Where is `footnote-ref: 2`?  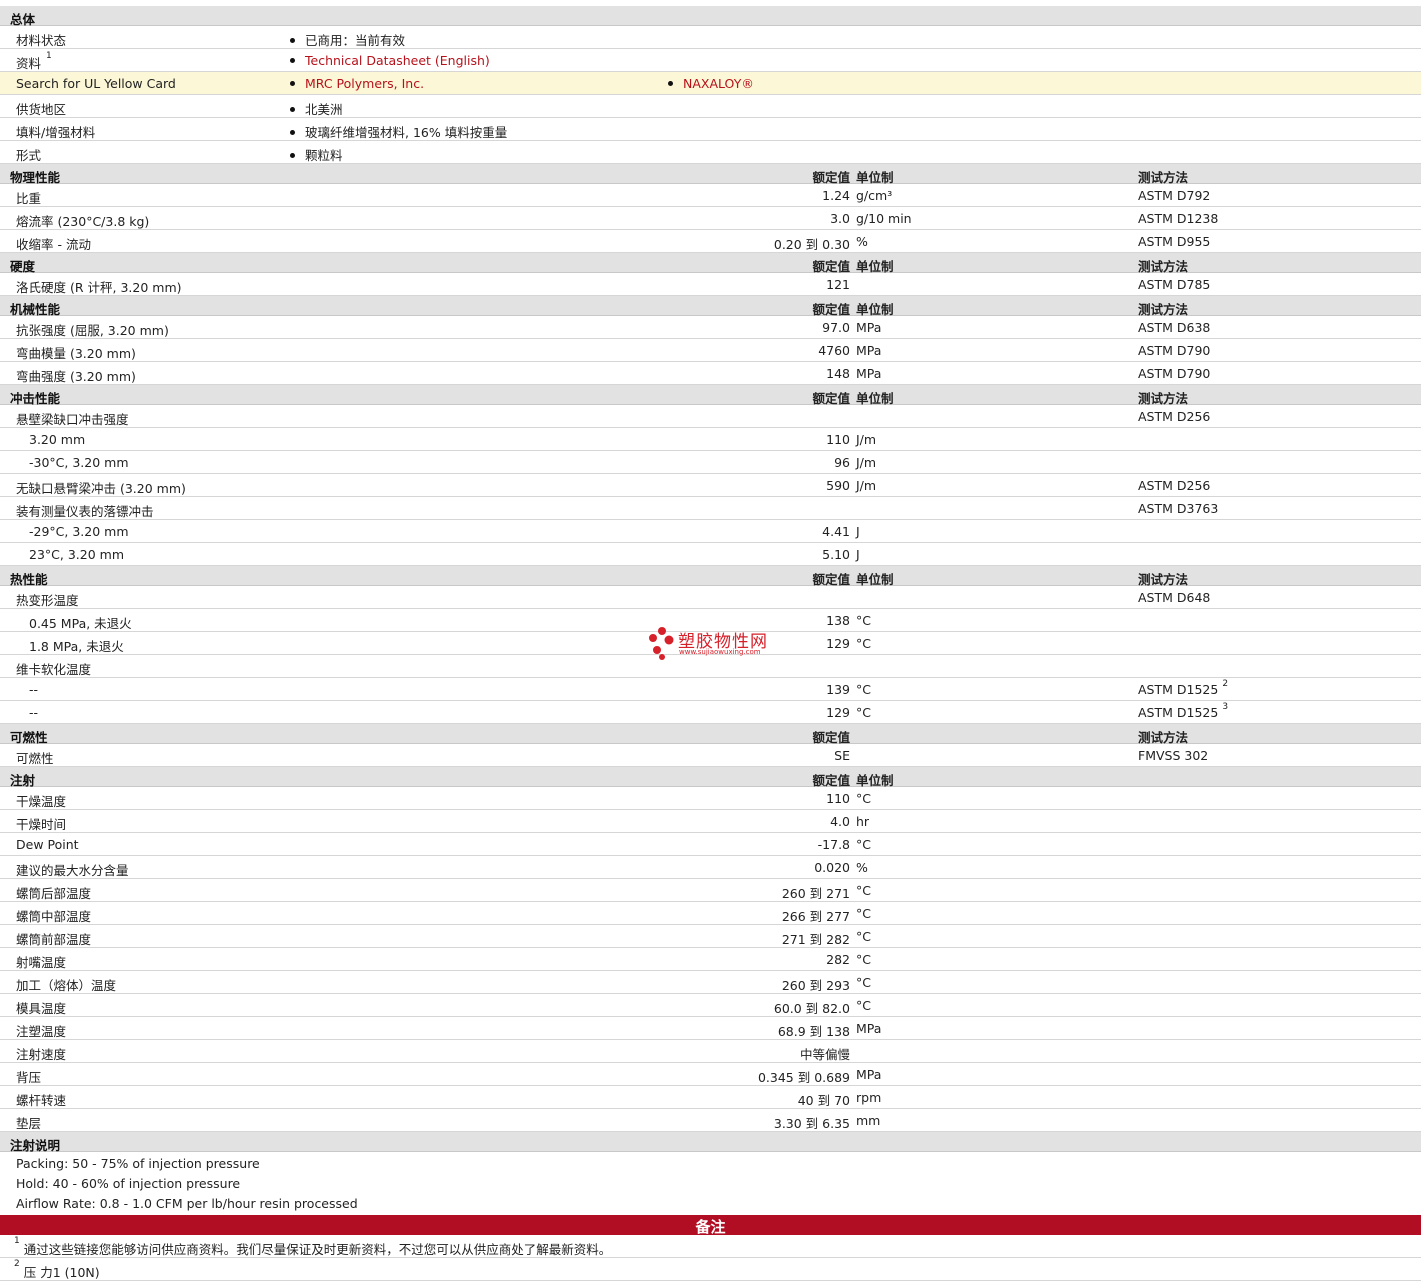
footnote-ref: 2 is located at coordinates (1225, 684).